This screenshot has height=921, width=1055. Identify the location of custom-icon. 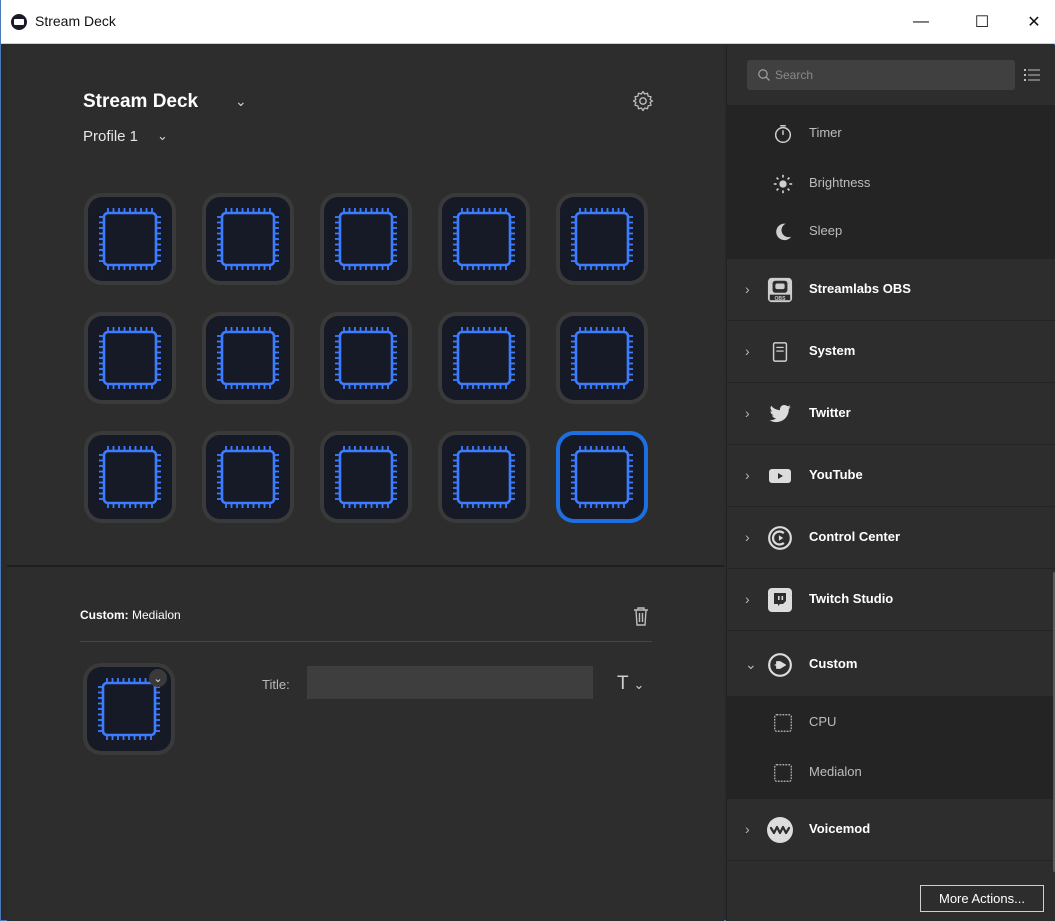
(780, 665).